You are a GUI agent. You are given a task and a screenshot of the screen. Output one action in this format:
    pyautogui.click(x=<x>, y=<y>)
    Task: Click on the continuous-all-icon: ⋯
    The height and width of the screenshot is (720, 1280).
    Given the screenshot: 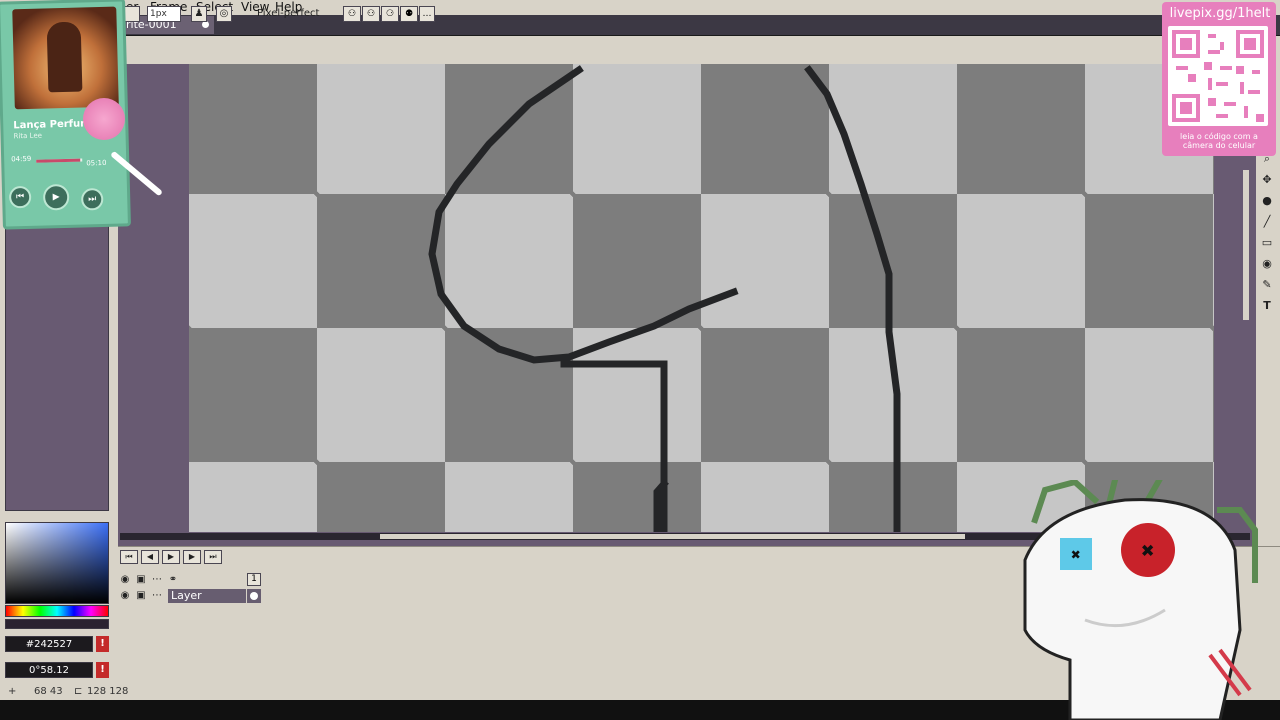 What is the action you would take?
    pyautogui.click(x=157, y=580)
    